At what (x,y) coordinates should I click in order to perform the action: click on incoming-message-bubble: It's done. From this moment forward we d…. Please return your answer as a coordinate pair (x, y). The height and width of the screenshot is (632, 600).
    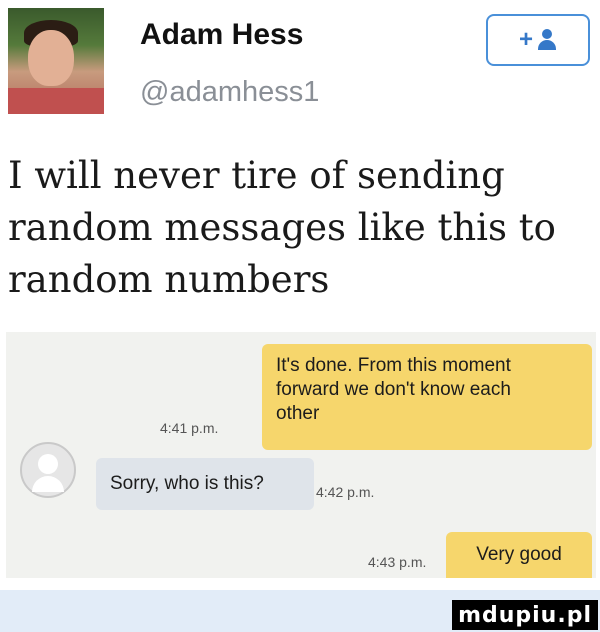
    Looking at the image, I should click on (427, 397).